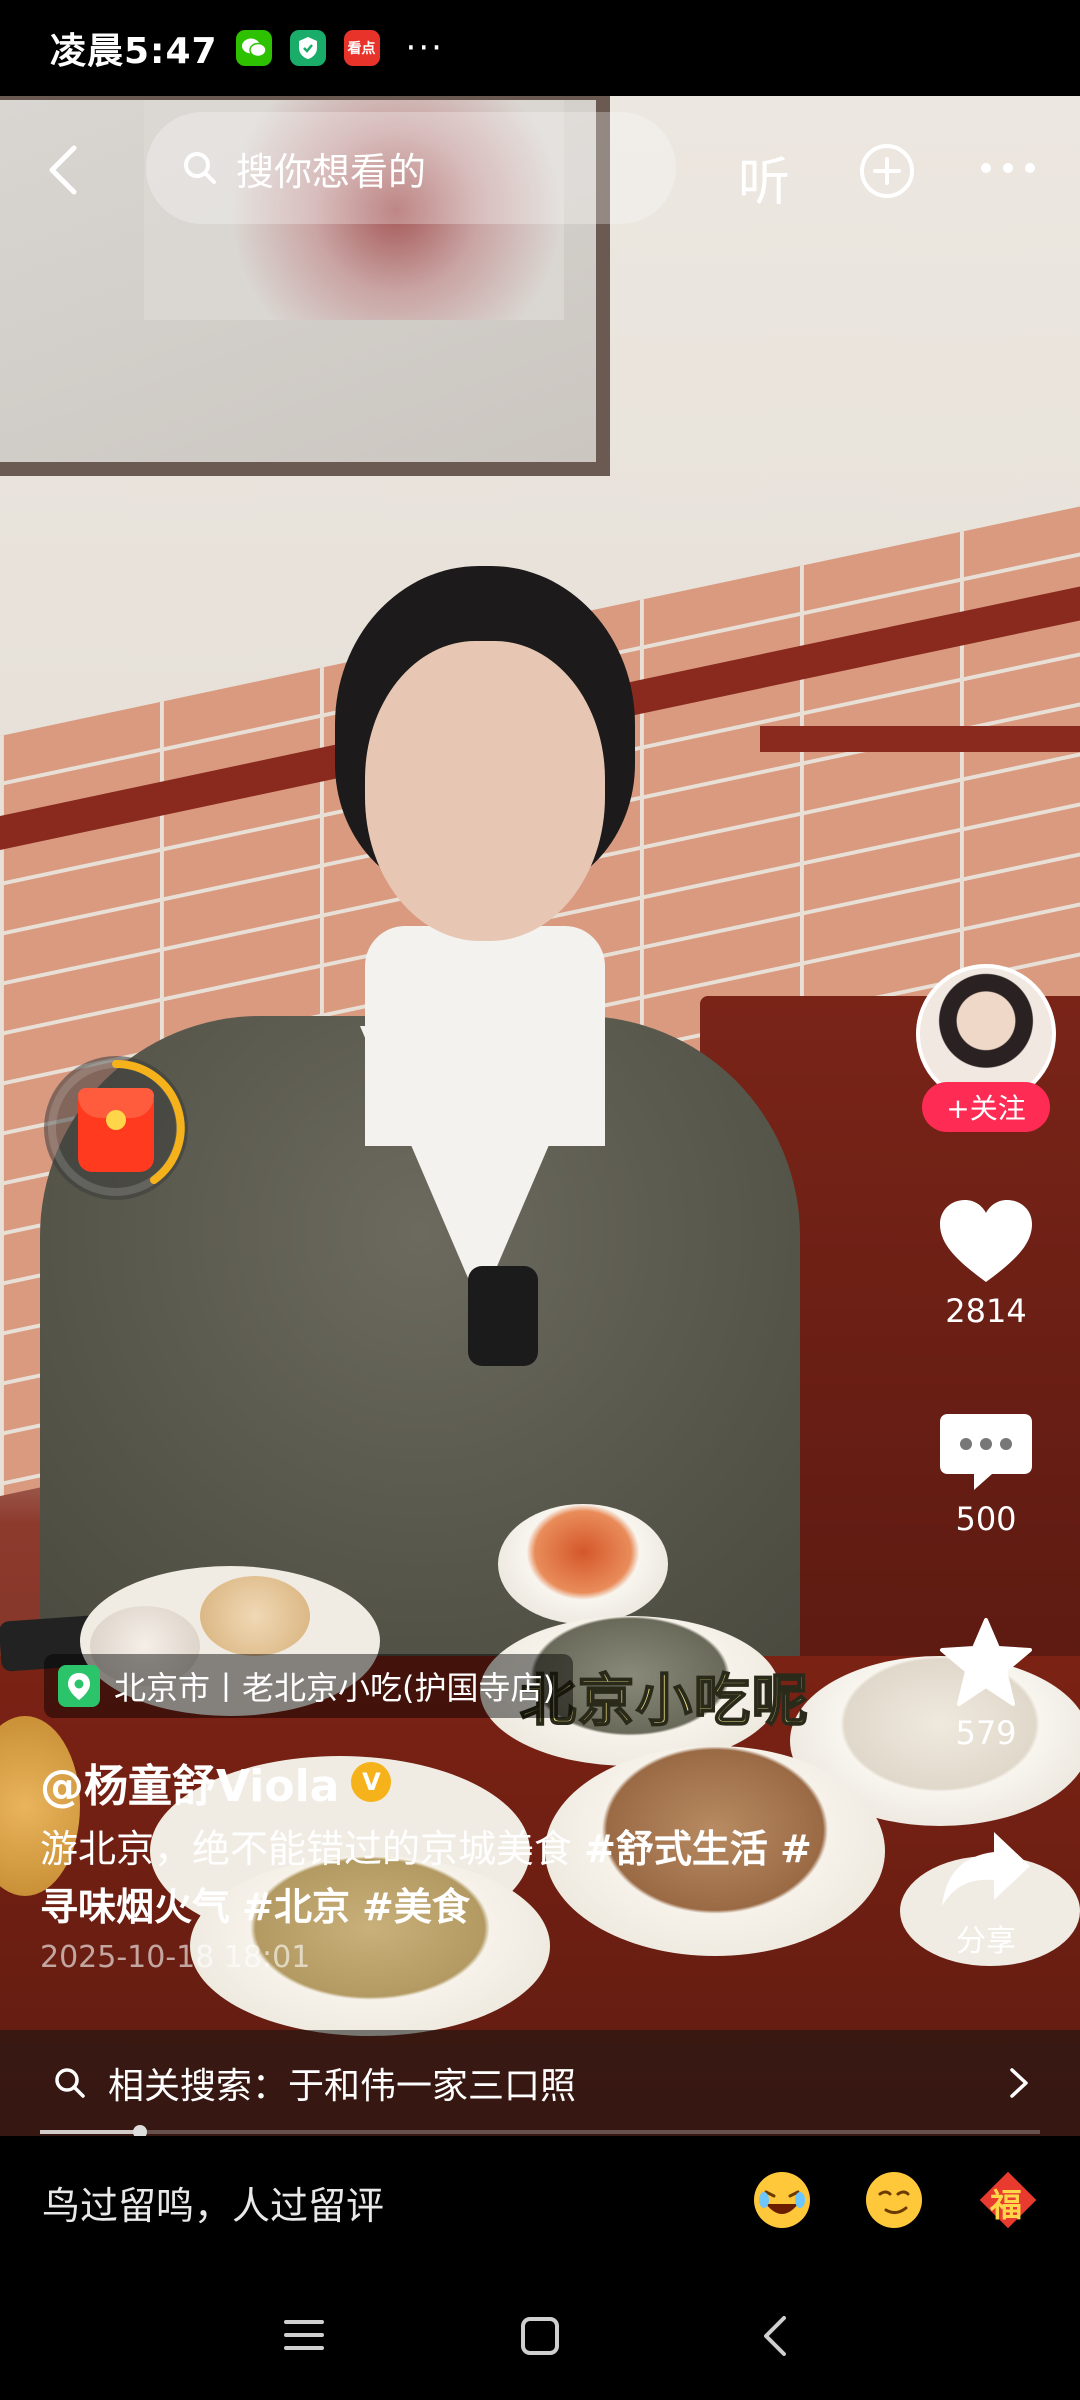 This screenshot has height=2400, width=1080. What do you see at coordinates (894, 2200) in the screenshot?
I see `smirk-emoji-icon` at bounding box center [894, 2200].